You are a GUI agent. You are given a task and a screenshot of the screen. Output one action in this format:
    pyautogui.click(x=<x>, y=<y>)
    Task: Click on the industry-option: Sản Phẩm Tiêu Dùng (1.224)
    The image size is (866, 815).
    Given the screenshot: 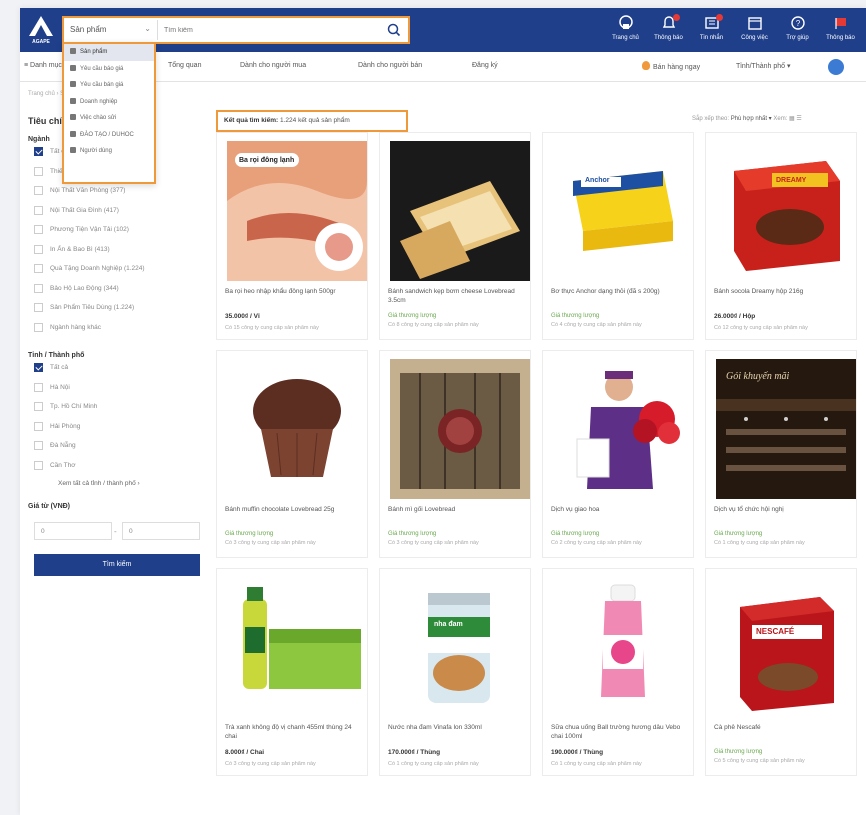 What is the action you would take?
    pyautogui.click(x=118, y=309)
    